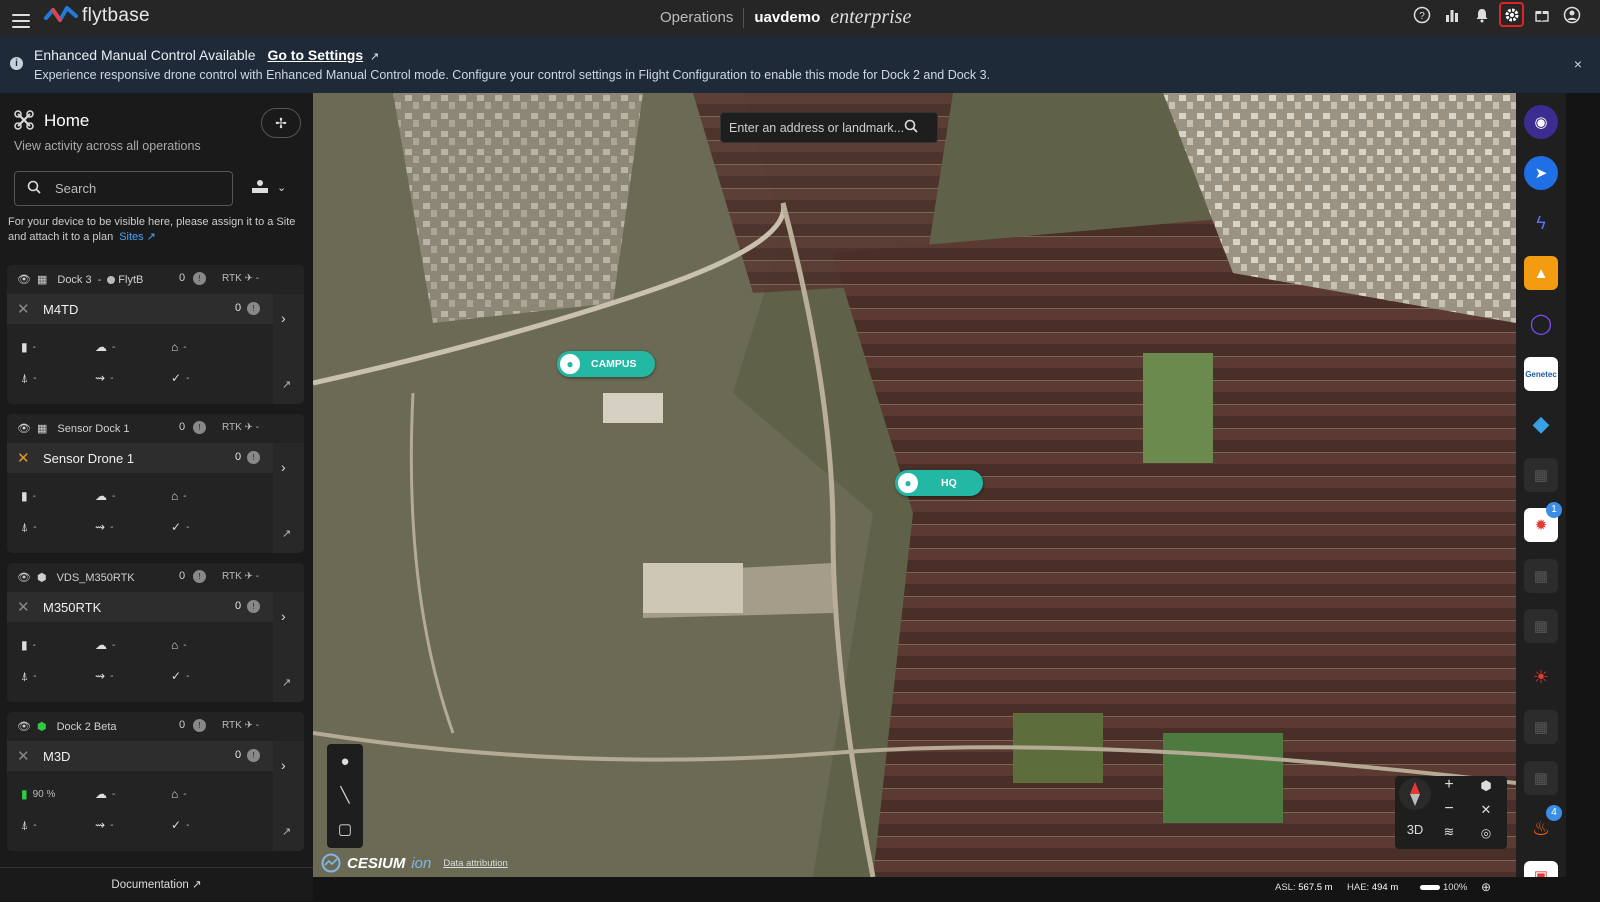 This screenshot has width=1600, height=902. I want to click on drone-row: ✕ Sensor Drone 1 0 !, so click(140, 458).